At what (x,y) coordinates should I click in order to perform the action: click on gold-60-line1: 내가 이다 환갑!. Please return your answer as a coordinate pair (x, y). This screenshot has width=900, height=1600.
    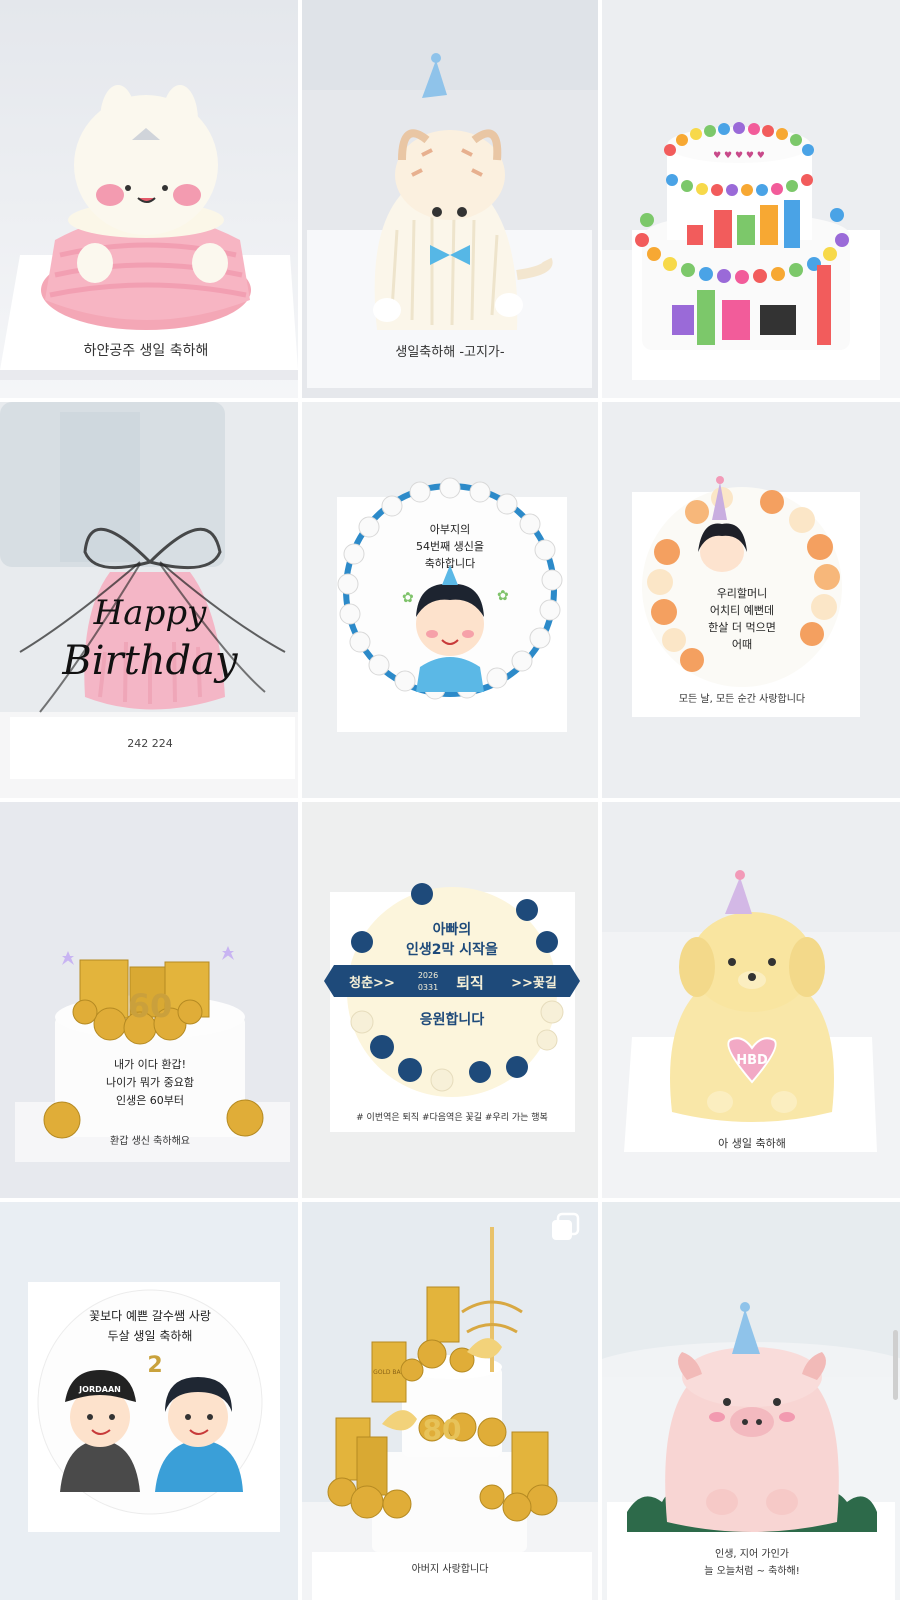
    Looking at the image, I should click on (150, 1064).